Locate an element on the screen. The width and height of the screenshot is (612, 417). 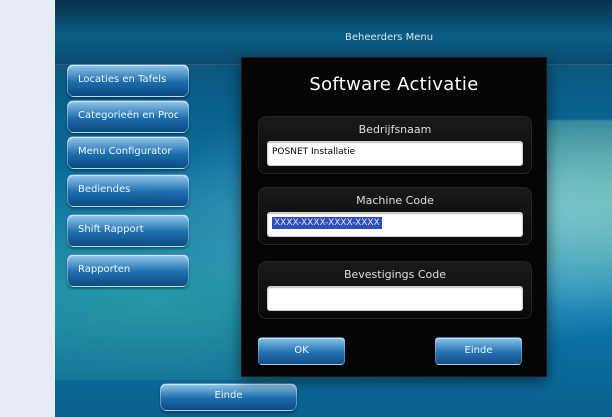
menu-button-locations-tables: Locaties en Tafels is located at coordinates (128, 80).